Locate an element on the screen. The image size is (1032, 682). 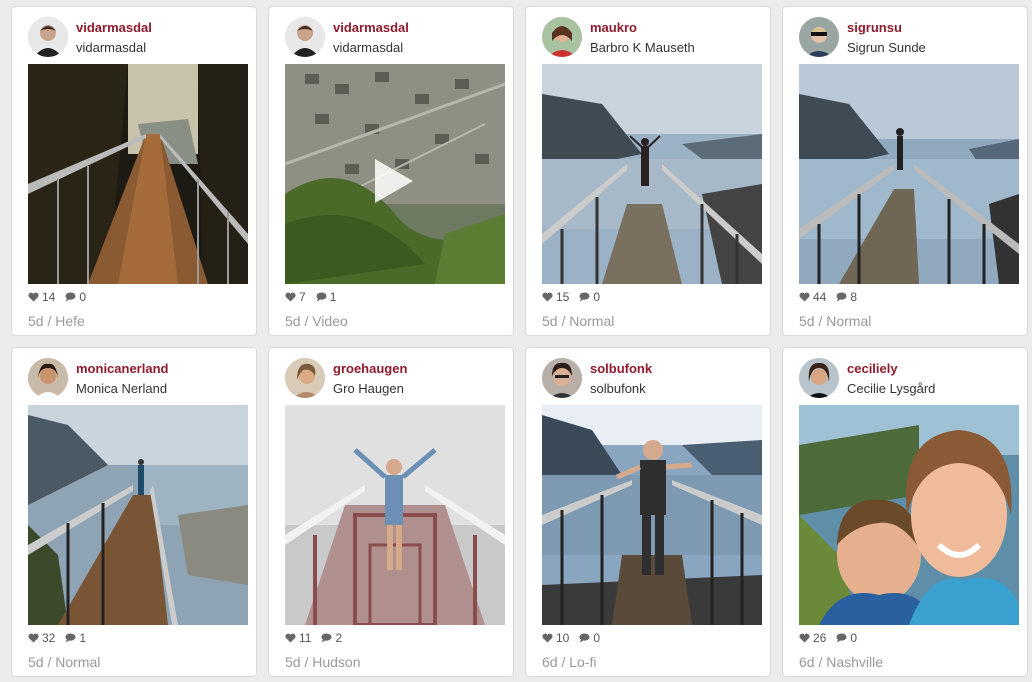
username-link: solbufonk is located at coordinates (621, 368).